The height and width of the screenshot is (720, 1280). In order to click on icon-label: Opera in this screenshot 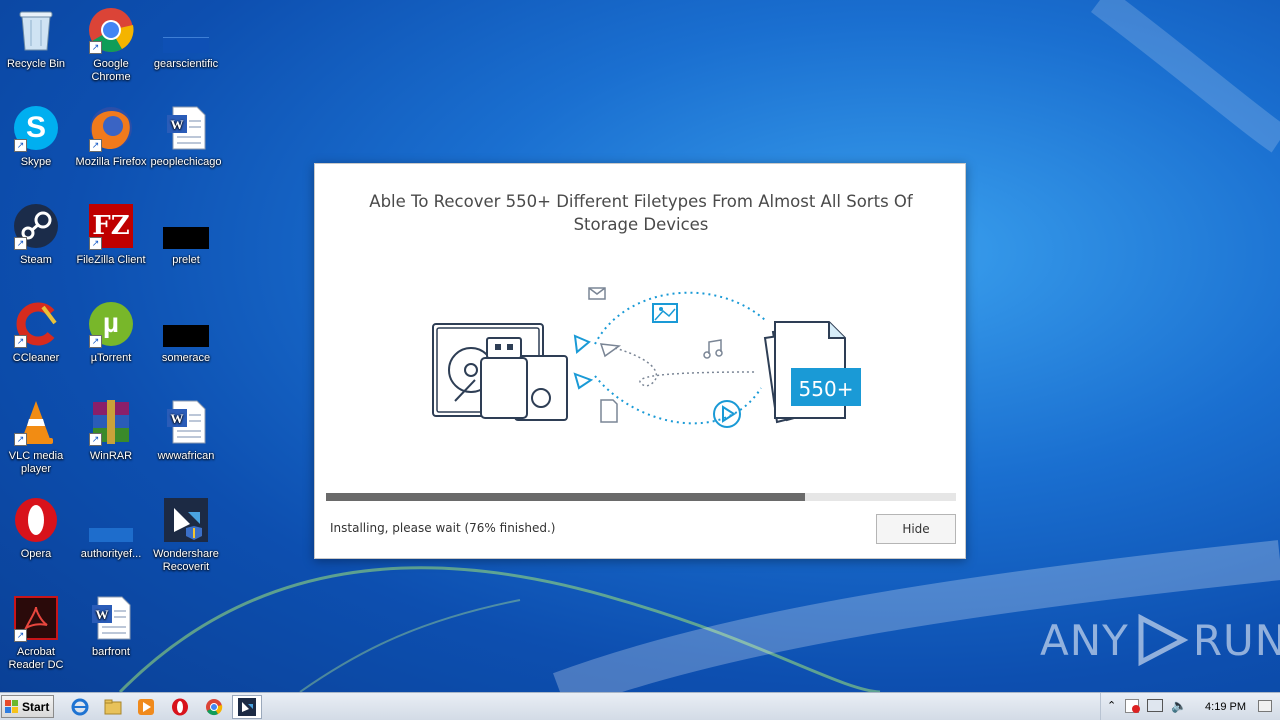, I will do `click(36, 554)`.